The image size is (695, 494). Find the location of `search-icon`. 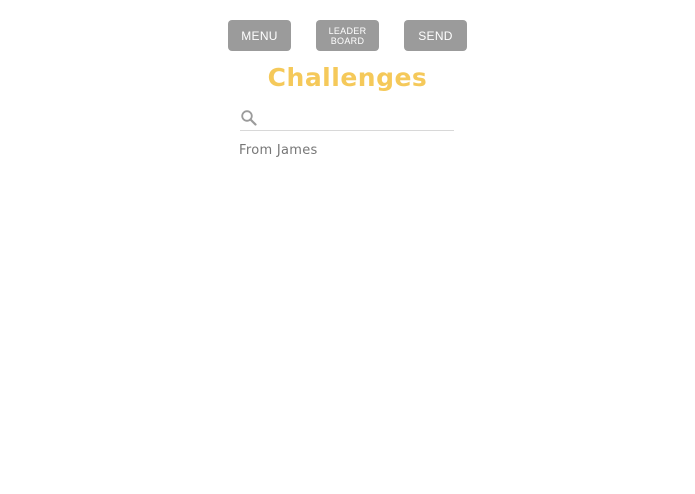

search-icon is located at coordinates (249, 118).